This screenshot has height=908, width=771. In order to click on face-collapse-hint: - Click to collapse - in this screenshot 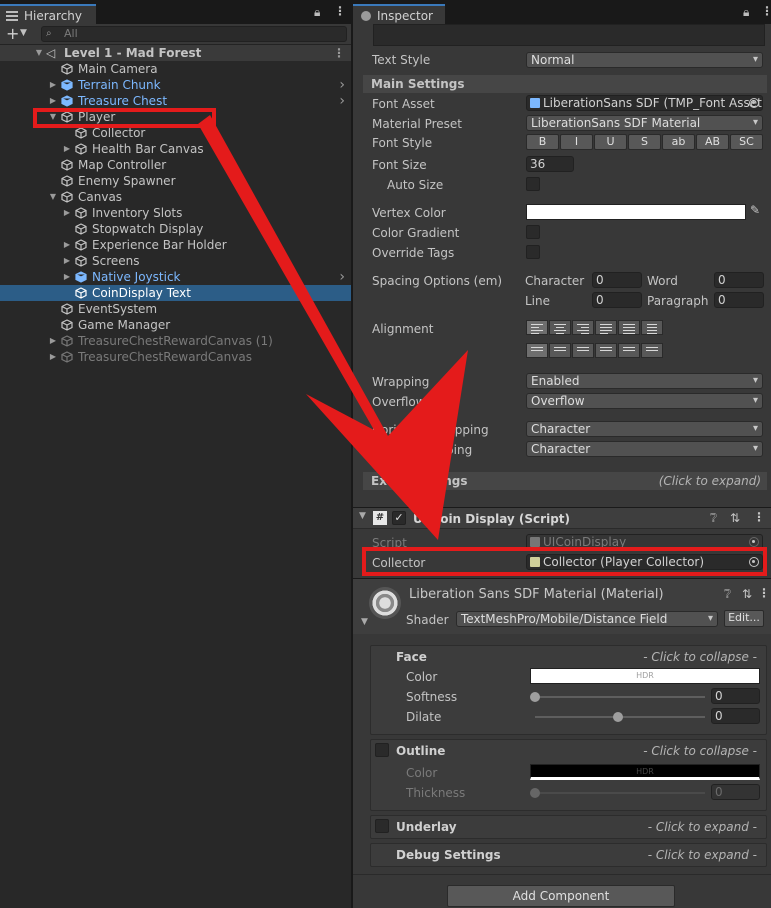, I will do `click(700, 657)`.